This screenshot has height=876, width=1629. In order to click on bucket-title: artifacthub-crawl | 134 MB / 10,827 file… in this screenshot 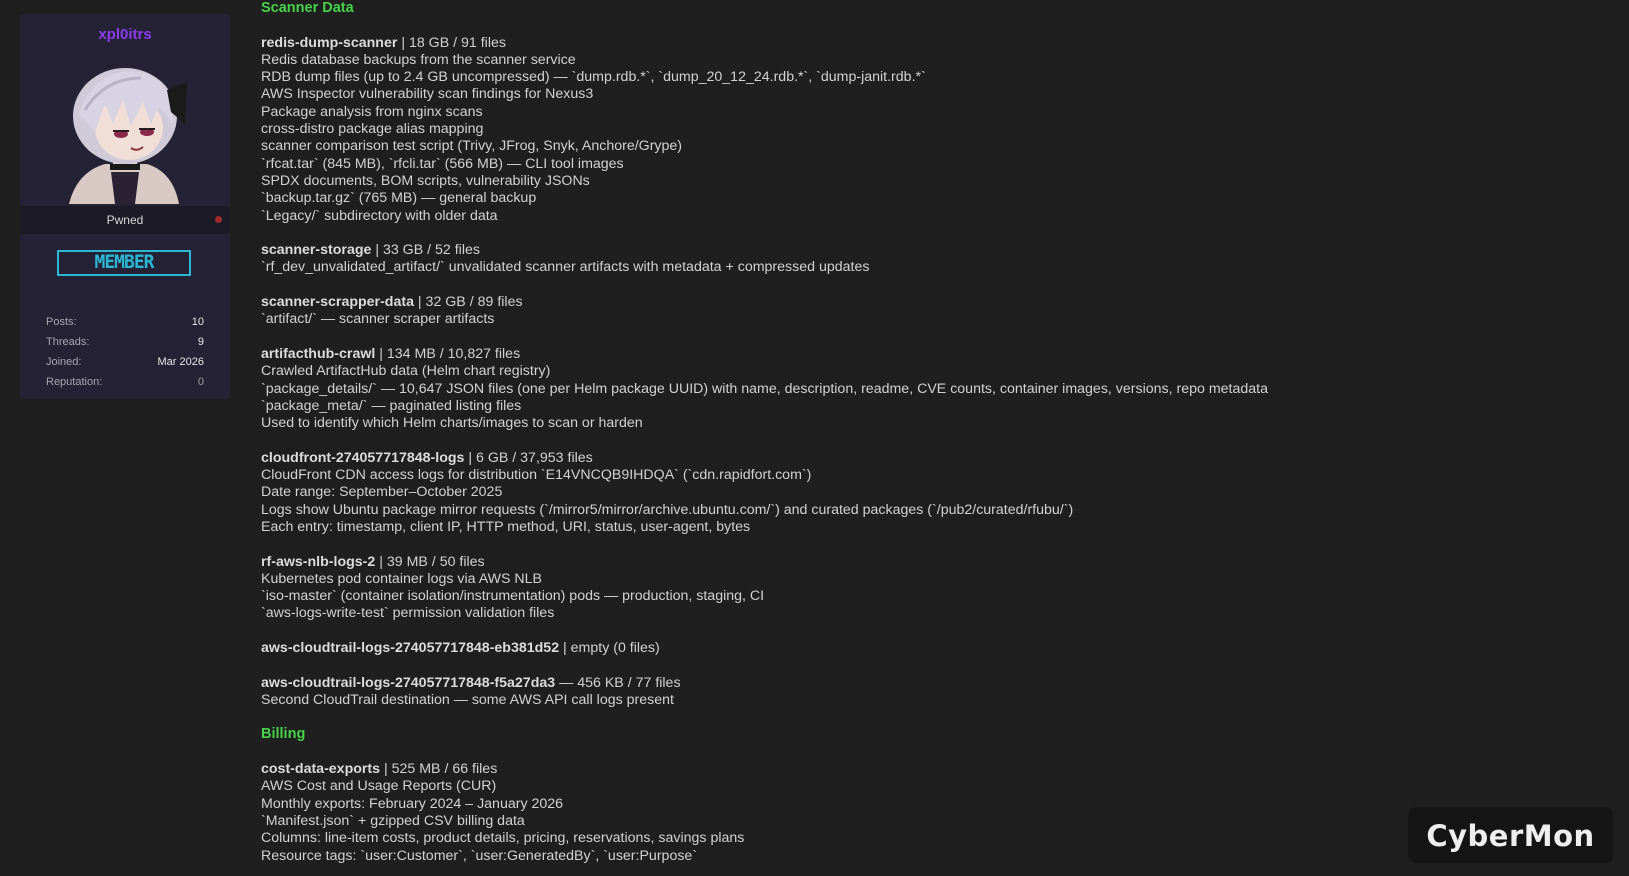, I will do `click(926, 354)`.